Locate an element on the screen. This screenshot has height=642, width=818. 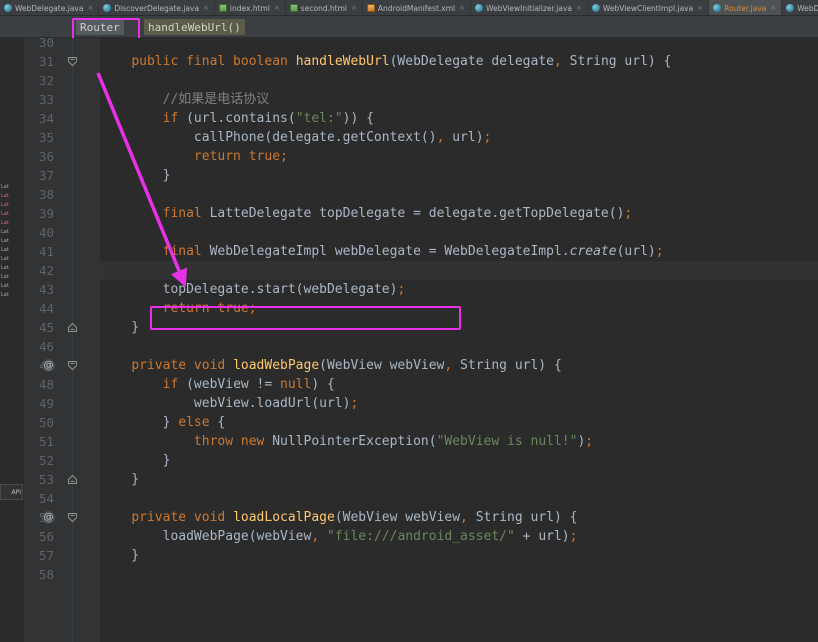
code-line: webView.loadUrl(url); is located at coordinates (459, 403).